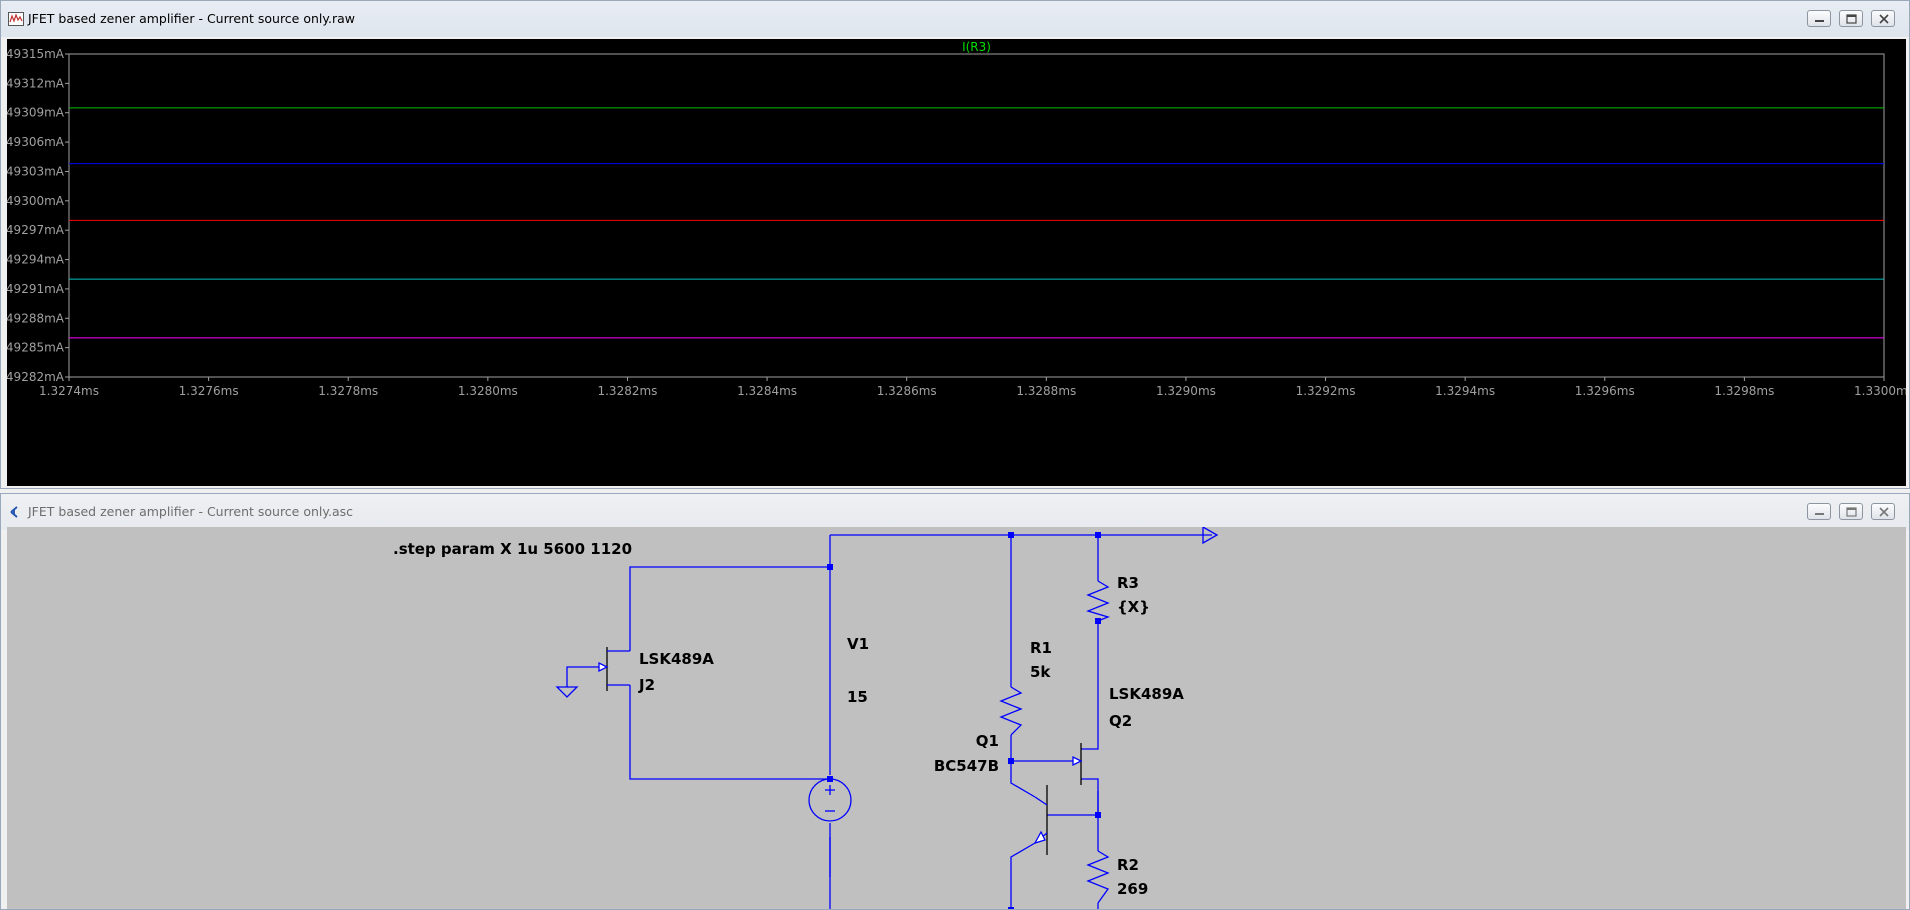 Image resolution: width=1910 pixels, height=910 pixels. What do you see at coordinates (36, 201) in the screenshot?
I see `y-tick-label: 2.49300mA` at bounding box center [36, 201].